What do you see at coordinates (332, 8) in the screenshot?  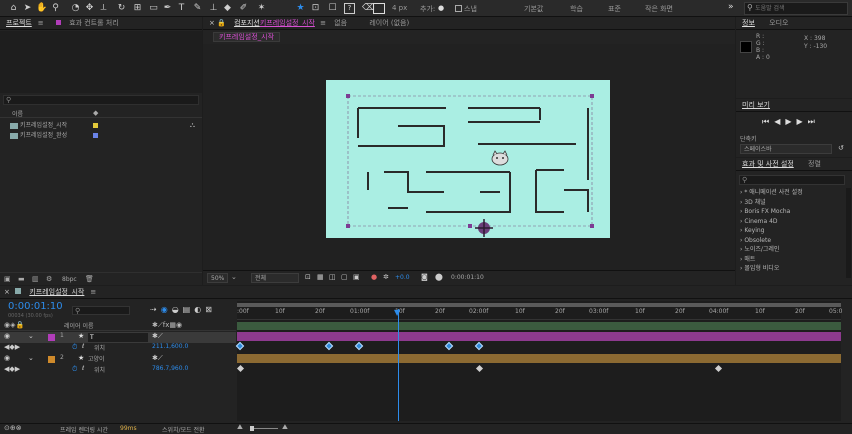 I see `snap-toggle-icon: ☐` at bounding box center [332, 8].